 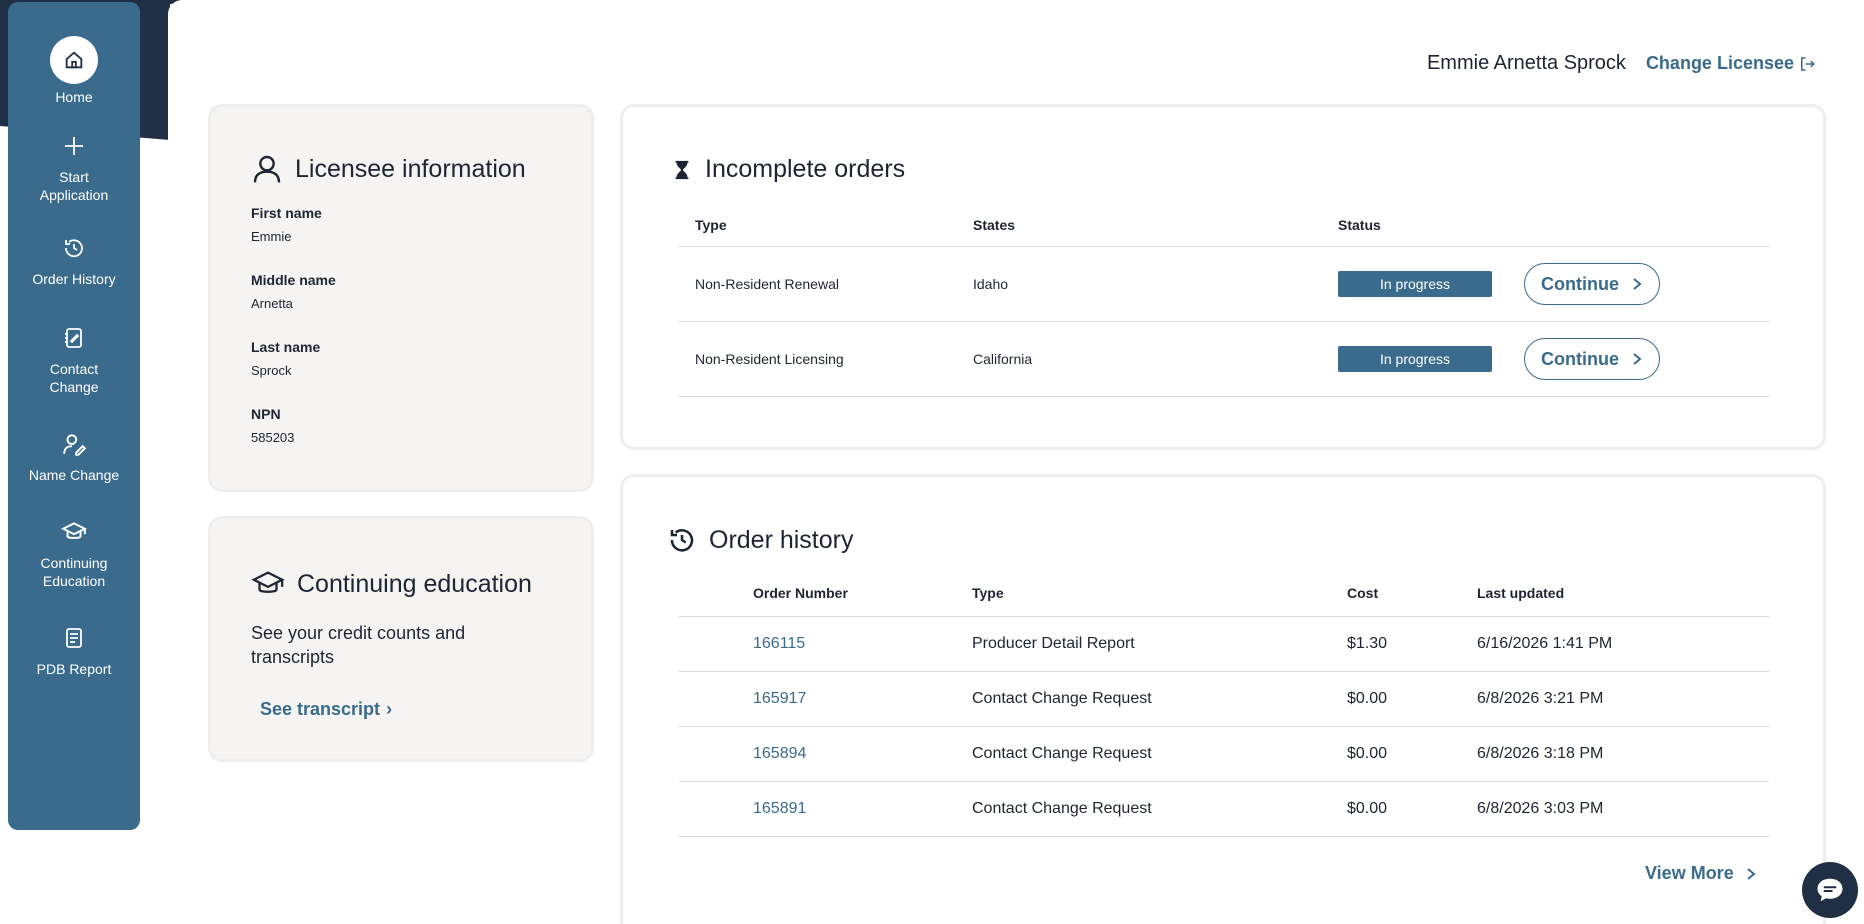 I want to click on order-type: Producer Detail Report, so click(x=1053, y=643).